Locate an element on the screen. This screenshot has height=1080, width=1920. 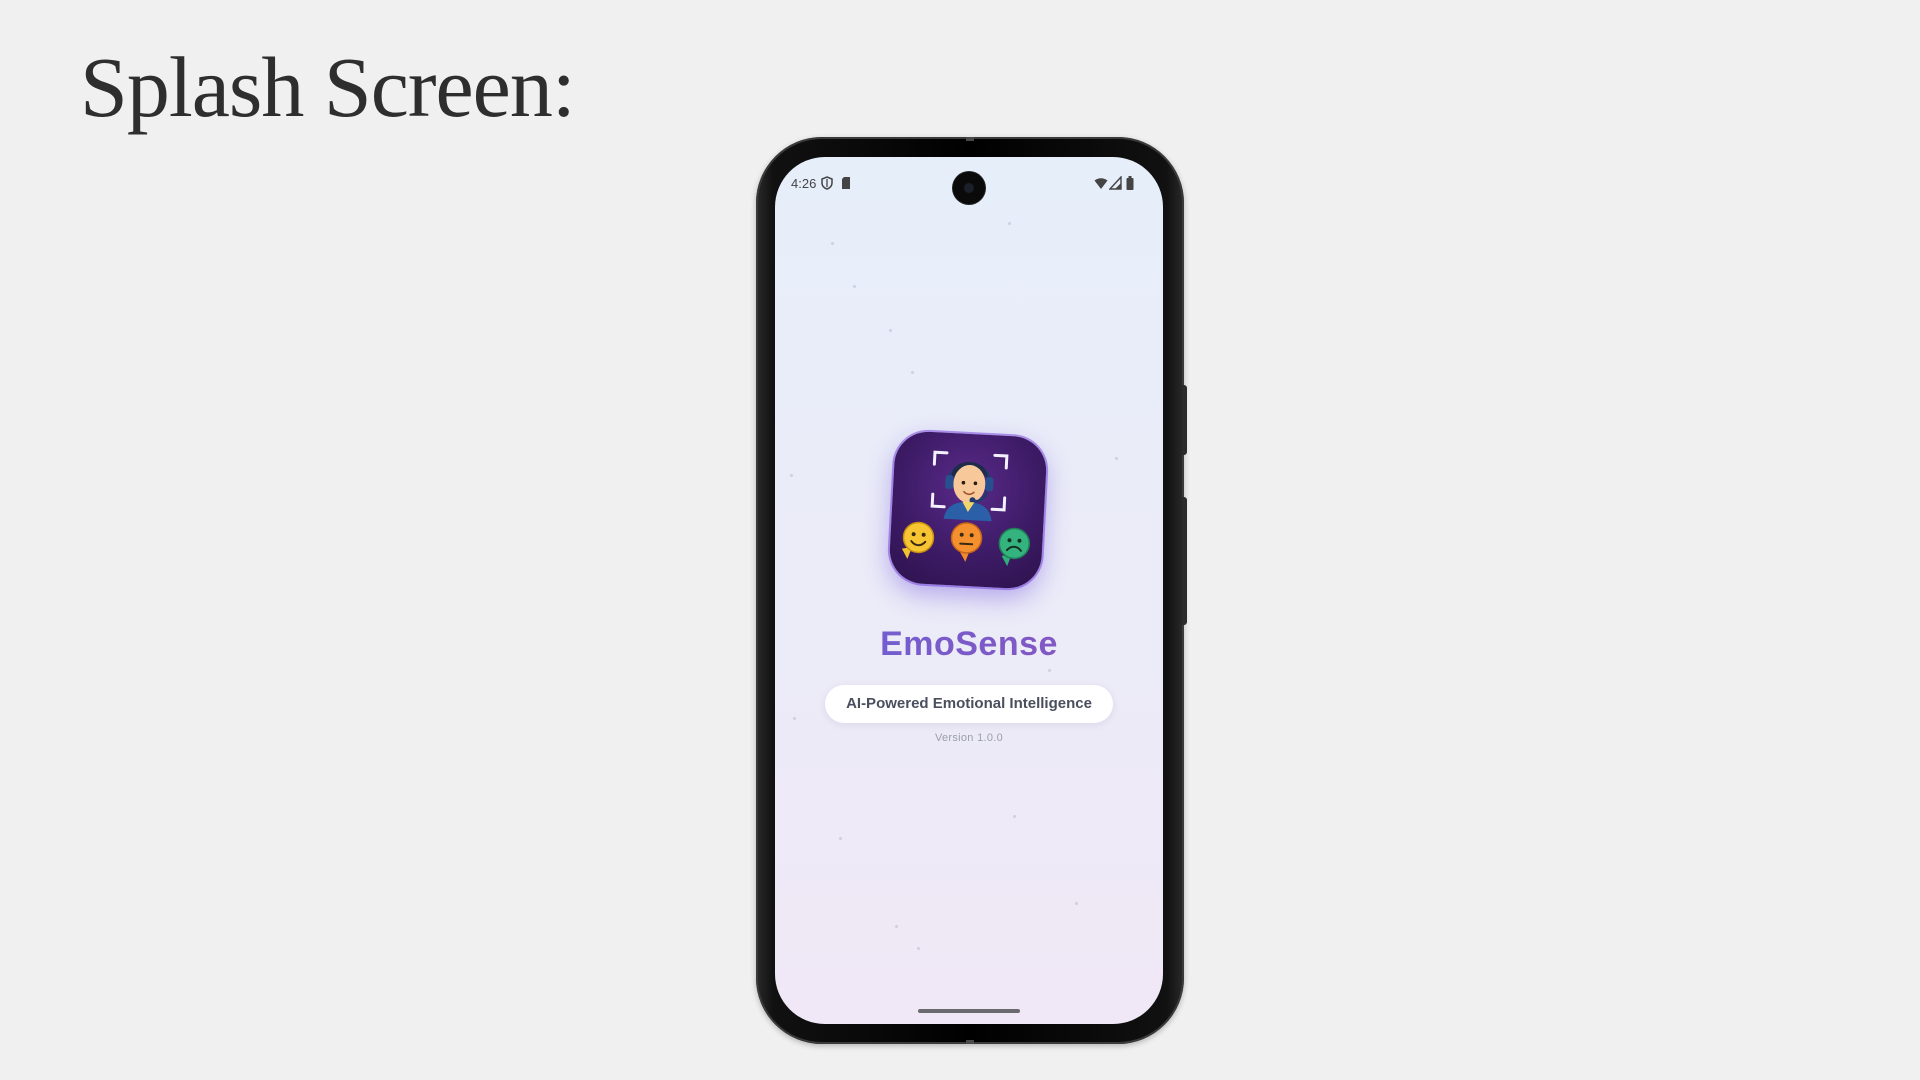
volume-button is located at coordinates (1184, 561).